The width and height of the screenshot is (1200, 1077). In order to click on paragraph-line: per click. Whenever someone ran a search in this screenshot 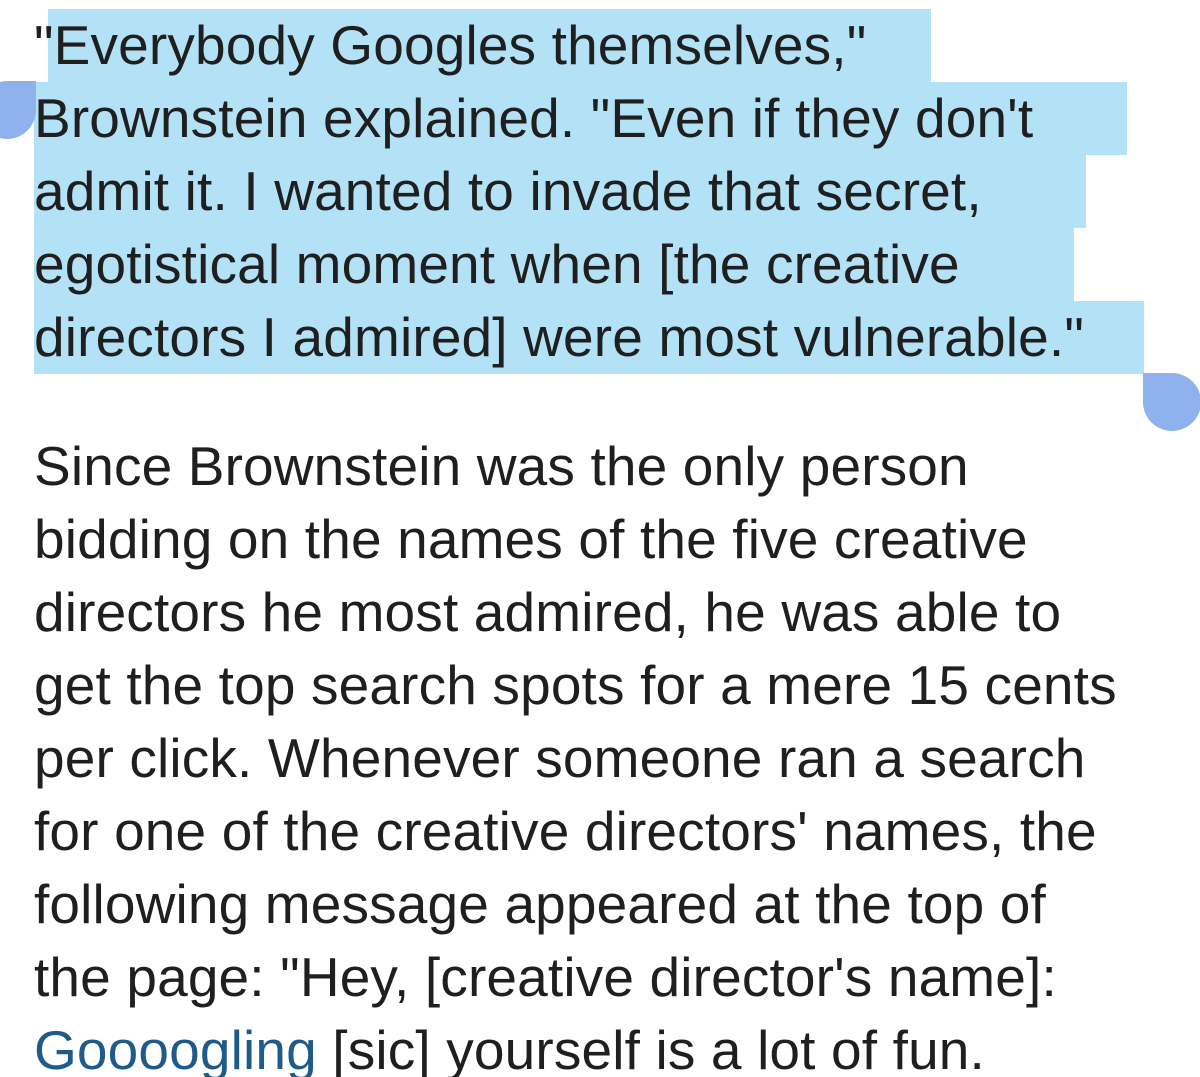, I will do `click(560, 758)`.